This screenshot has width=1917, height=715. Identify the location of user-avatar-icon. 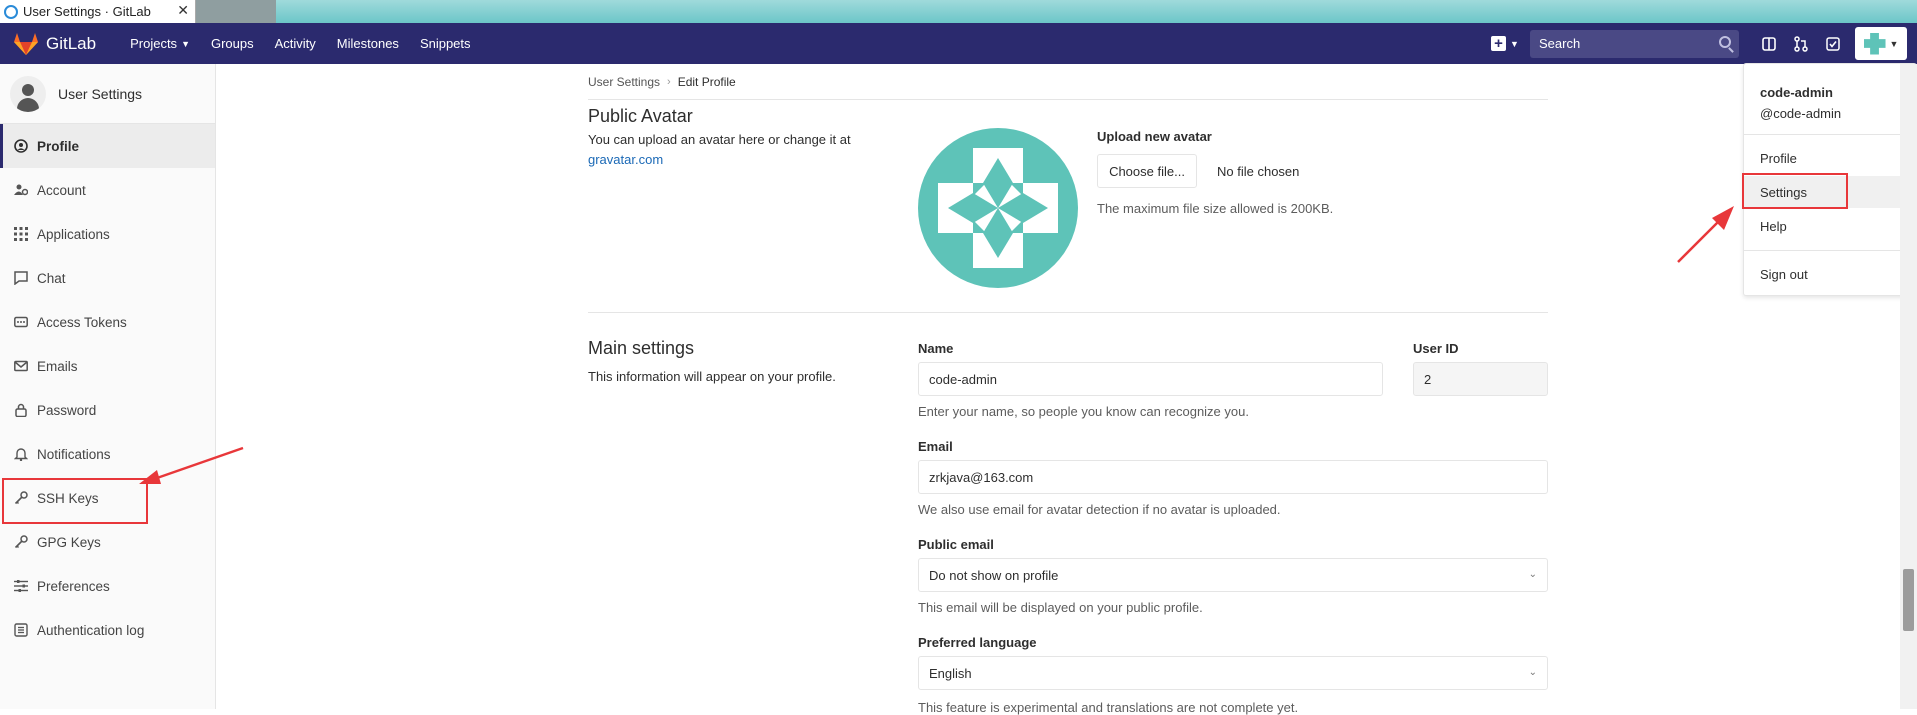
(28, 93).